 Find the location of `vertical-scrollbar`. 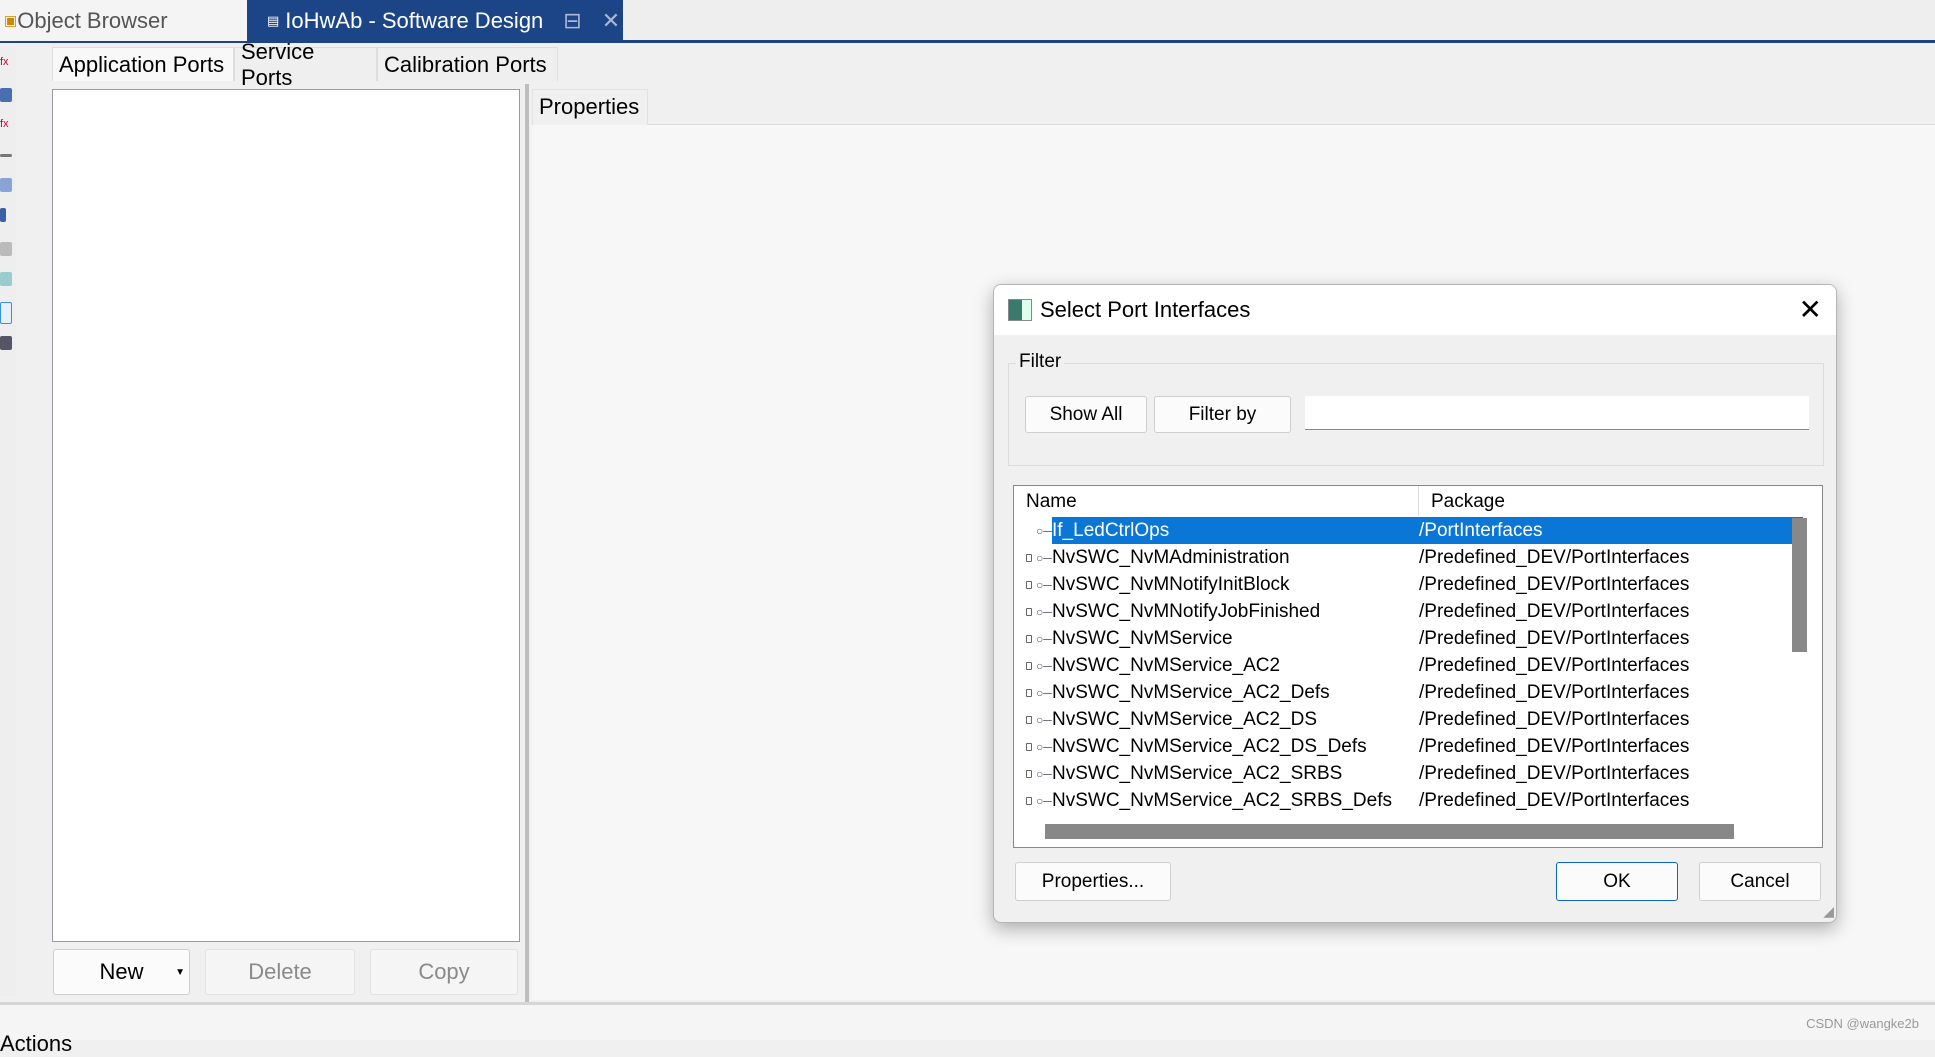

vertical-scrollbar is located at coordinates (1799, 585).